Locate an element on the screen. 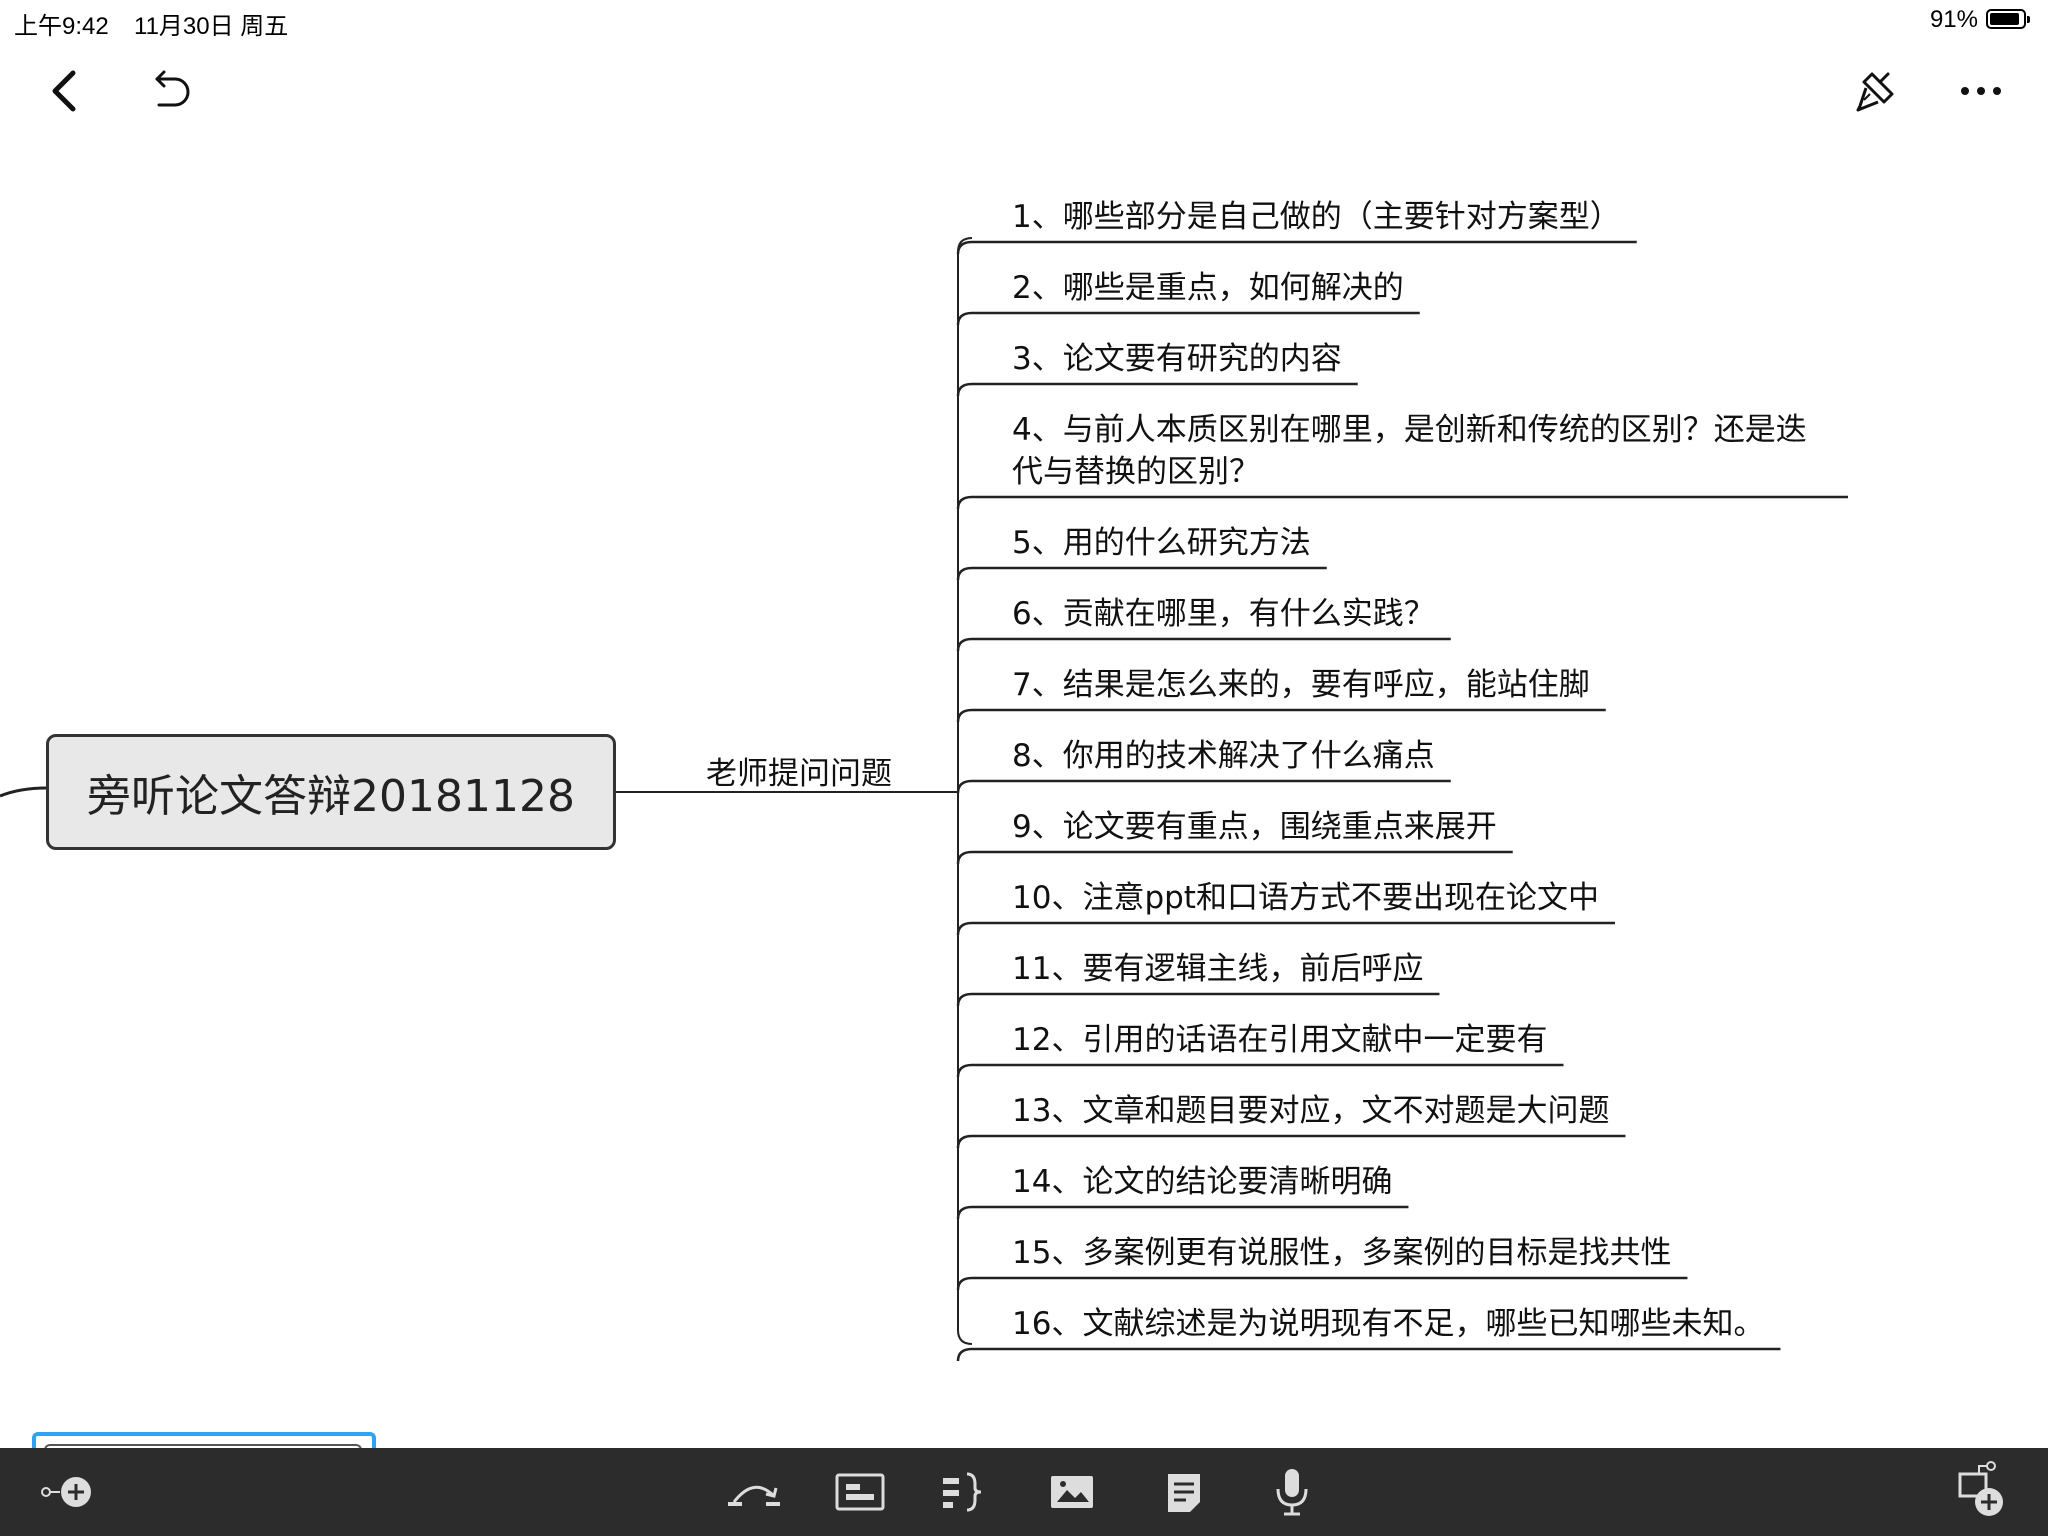 This screenshot has height=1536, width=2048. image-button is located at coordinates (1072, 1492).